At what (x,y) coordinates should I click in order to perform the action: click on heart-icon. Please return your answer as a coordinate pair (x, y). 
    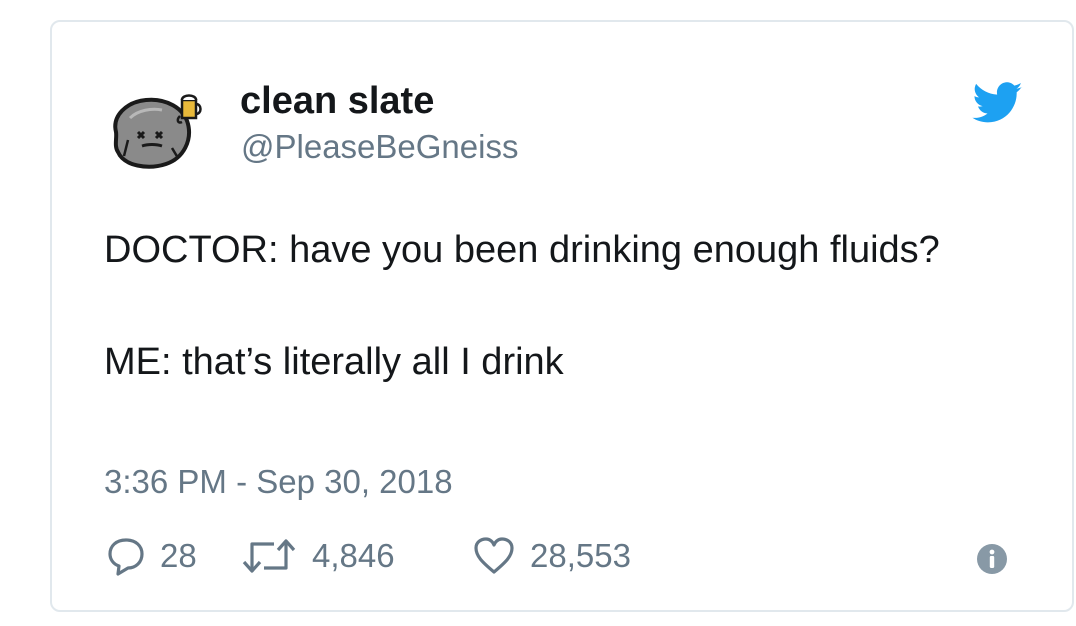
    Looking at the image, I should click on (494, 555).